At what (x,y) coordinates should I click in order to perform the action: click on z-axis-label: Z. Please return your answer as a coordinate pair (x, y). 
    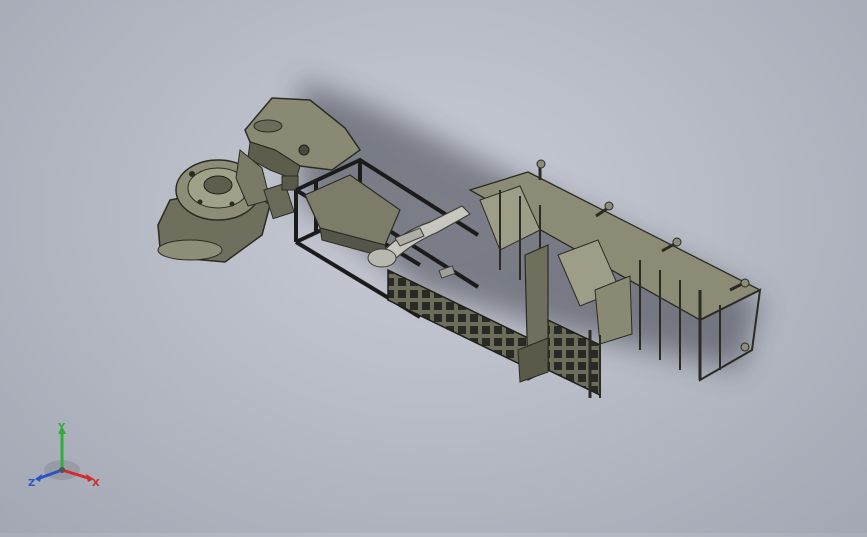
    Looking at the image, I should click on (31, 483).